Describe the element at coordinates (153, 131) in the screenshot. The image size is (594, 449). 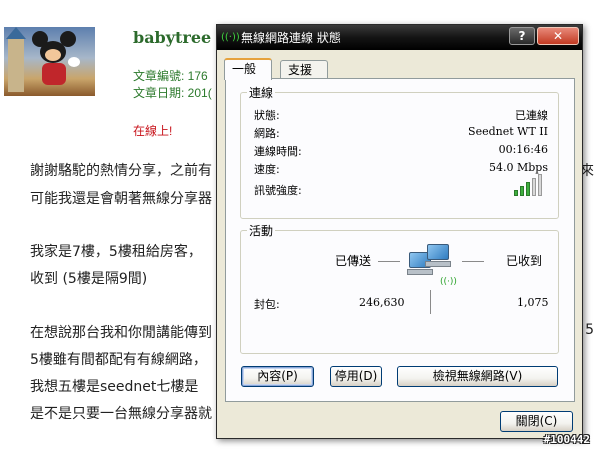
I see `online-status: 在線上!` at that location.